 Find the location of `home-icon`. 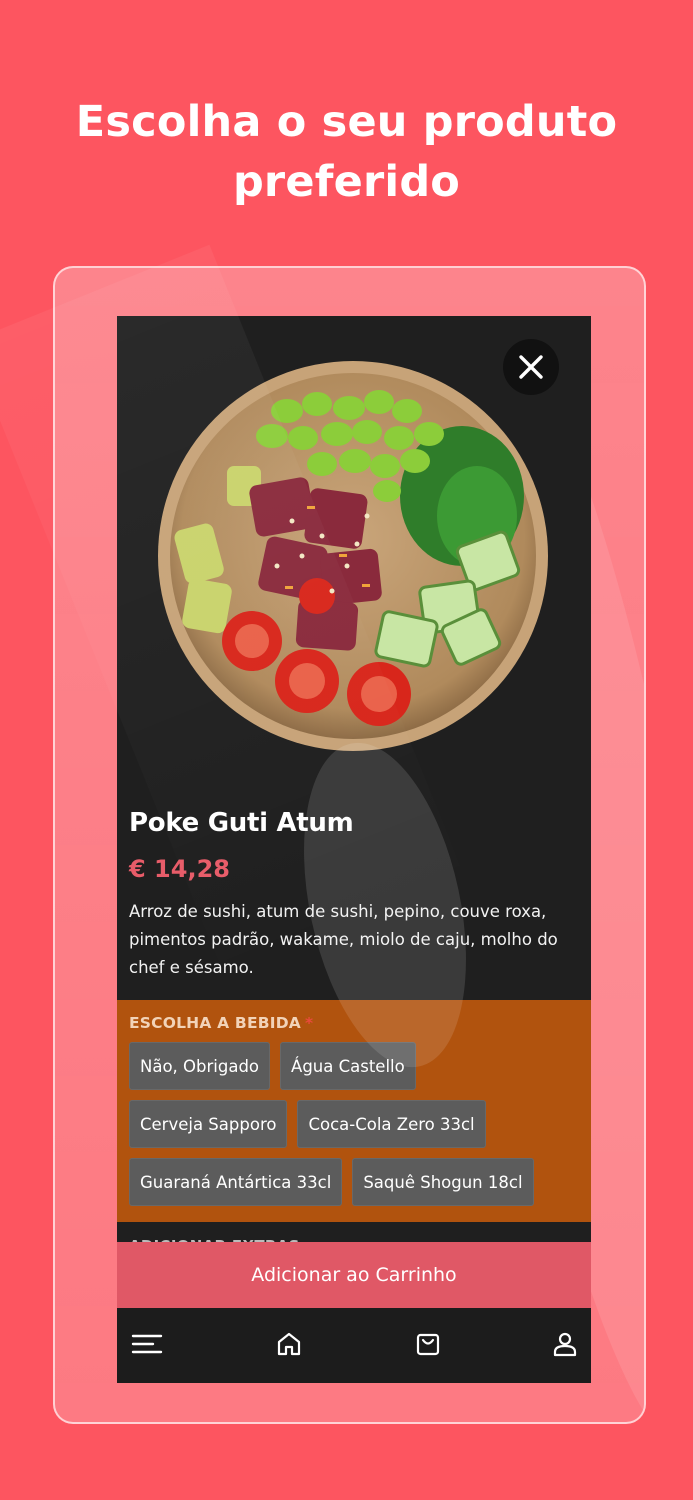

home-icon is located at coordinates (289, 1344).